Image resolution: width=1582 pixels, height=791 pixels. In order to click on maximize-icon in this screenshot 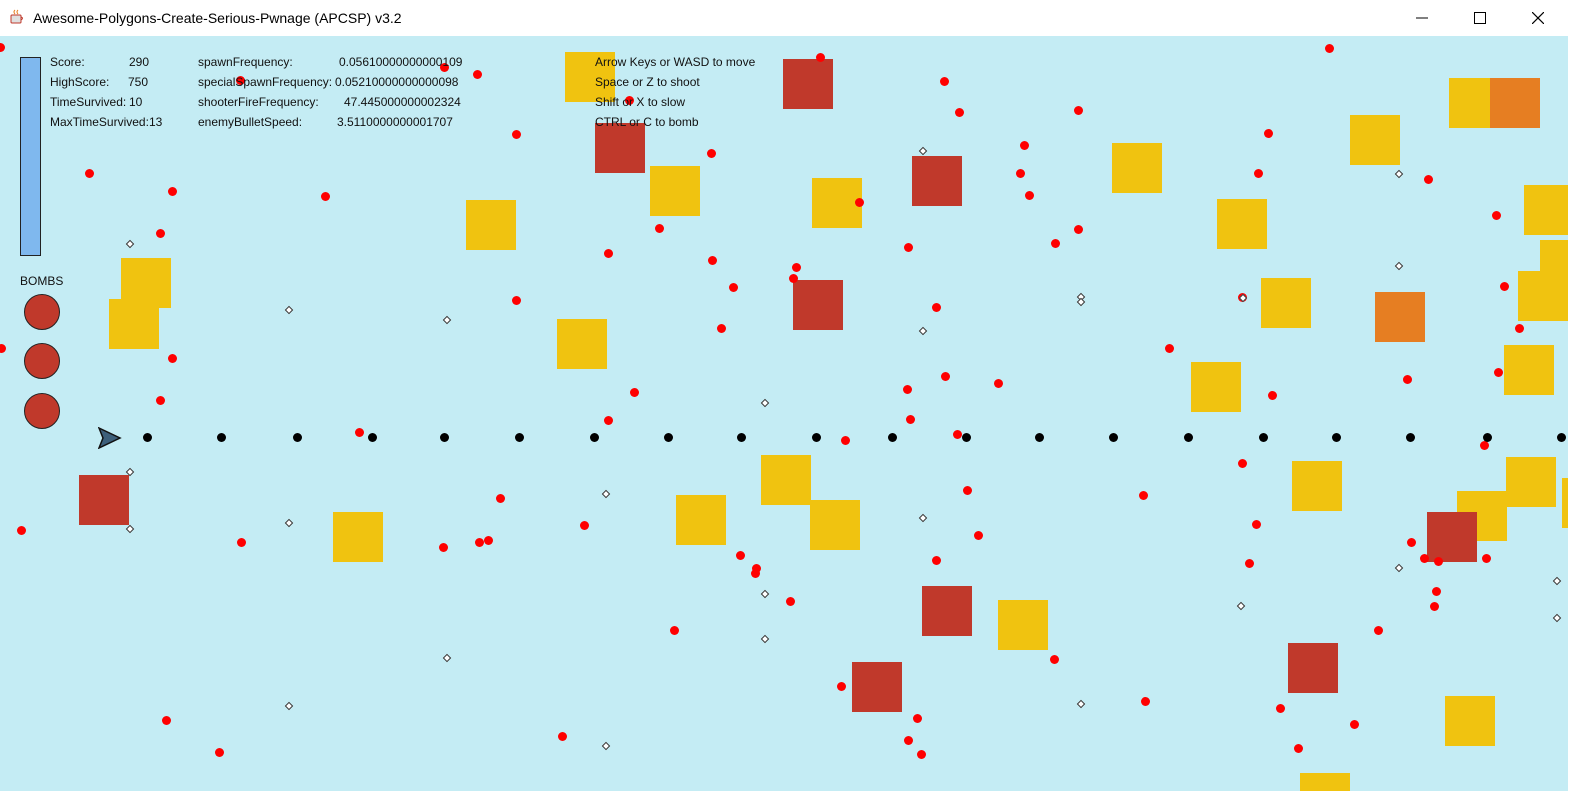, I will do `click(1480, 18)`.